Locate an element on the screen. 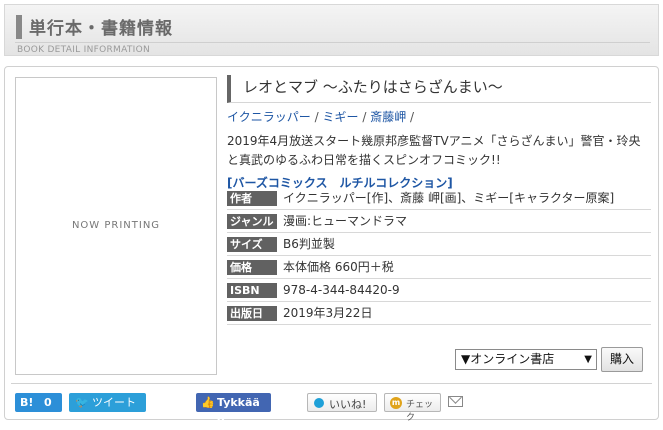  hatena-icon: B! is located at coordinates (27, 402).